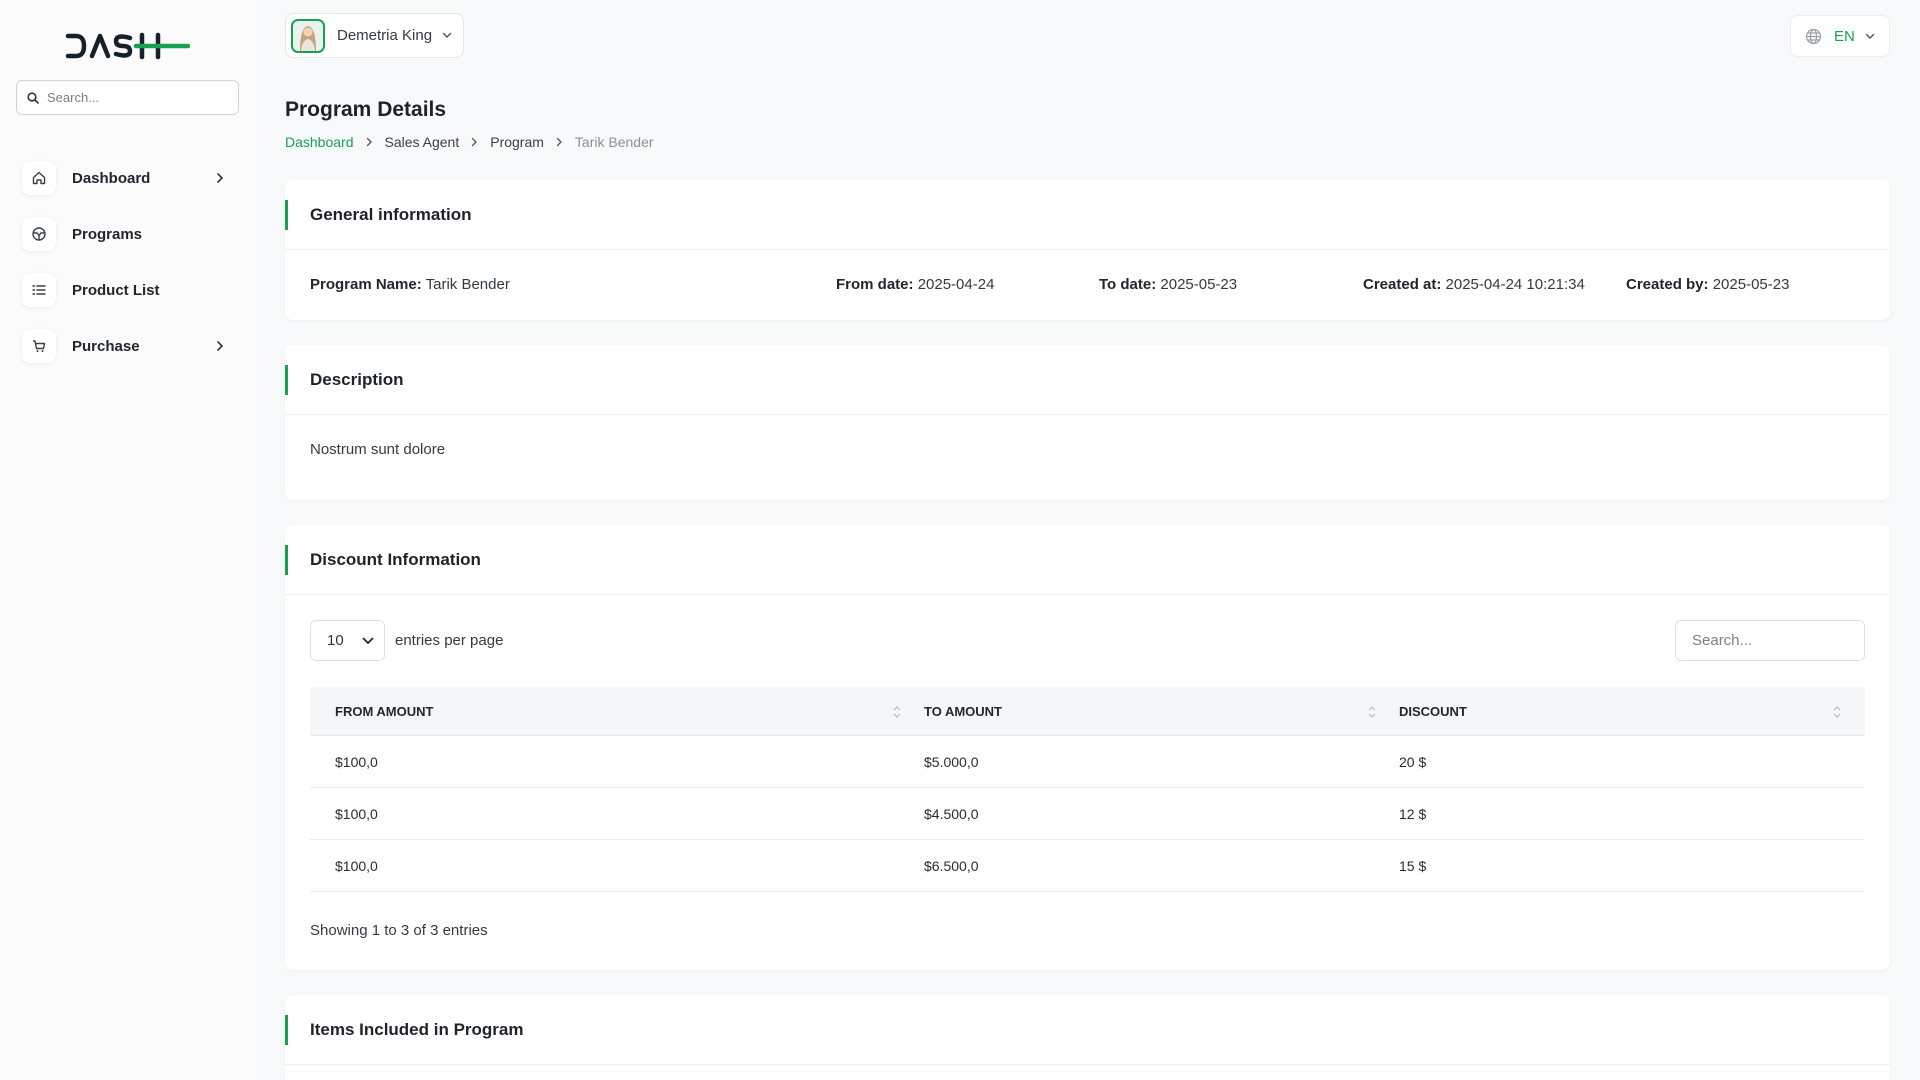 The height and width of the screenshot is (1080, 1920). Describe the element at coordinates (1813, 36) in the screenshot. I see `globe-icon` at that location.